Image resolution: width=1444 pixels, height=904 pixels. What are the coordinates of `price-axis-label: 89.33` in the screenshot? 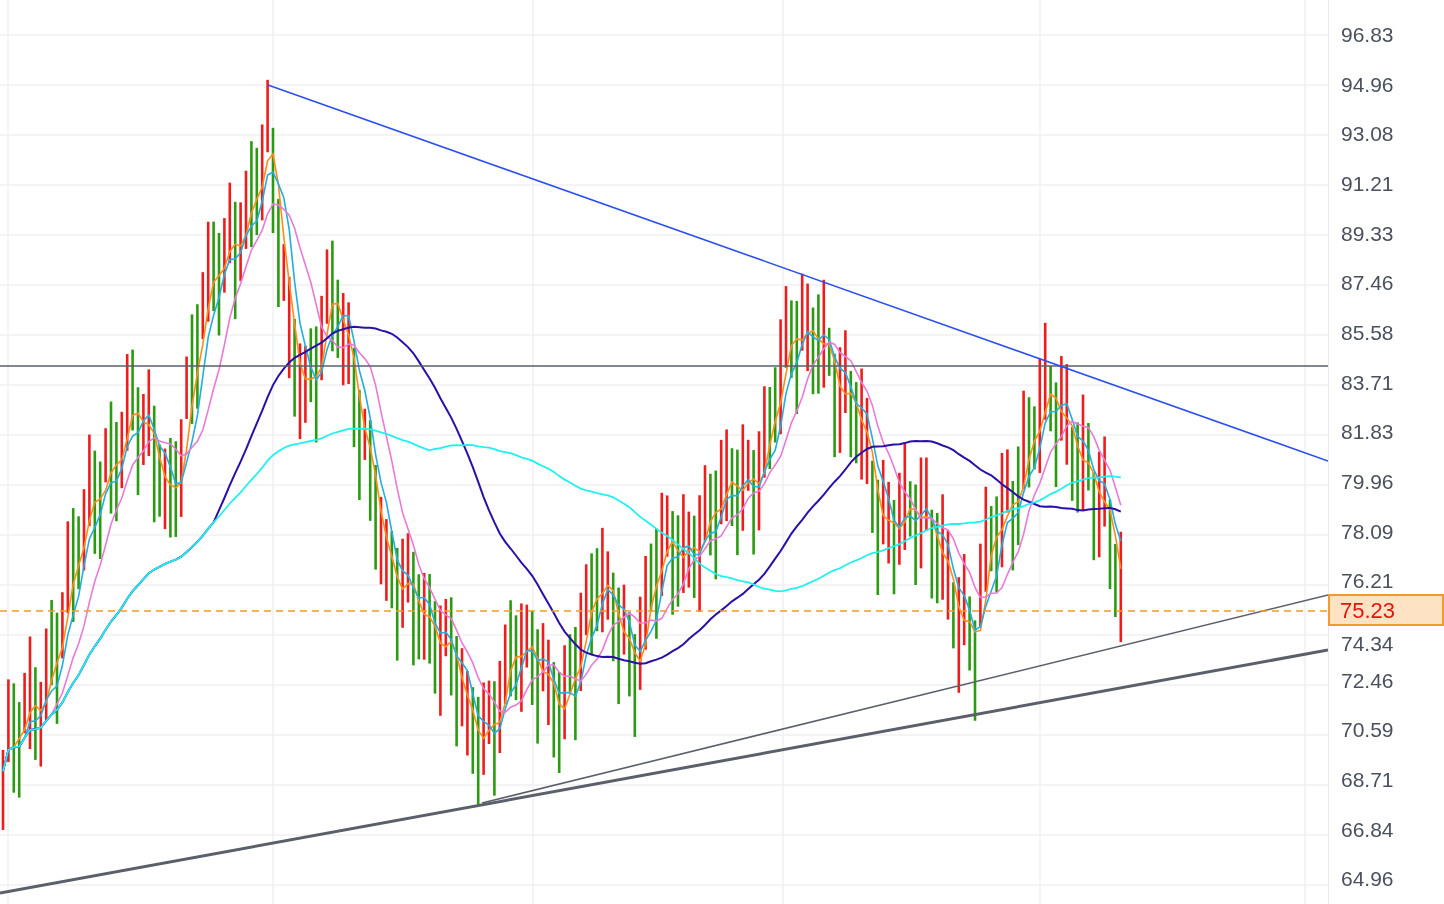 It's located at (1367, 233).